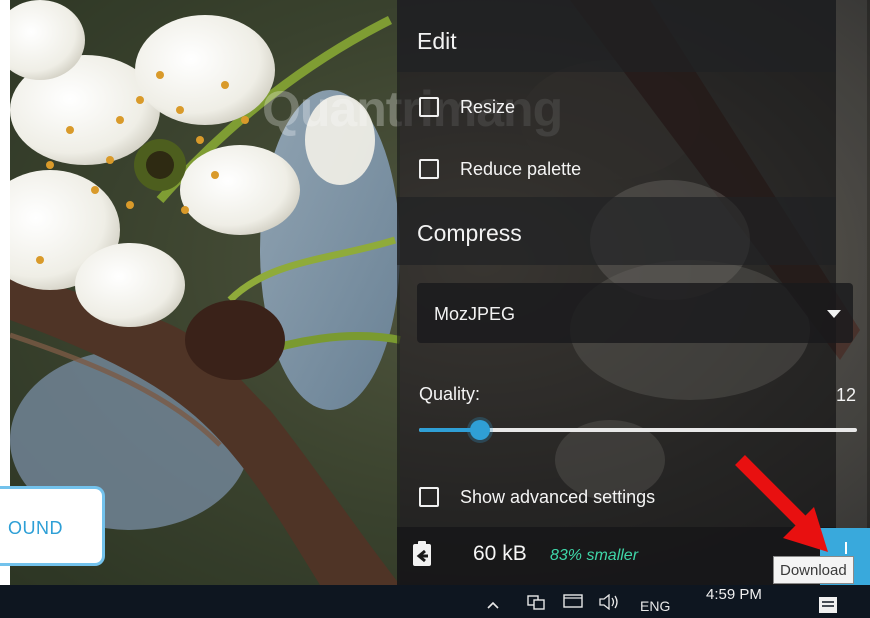 The height and width of the screenshot is (618, 870). I want to click on taskbar: ENG 4:59 PM, so click(435, 601).